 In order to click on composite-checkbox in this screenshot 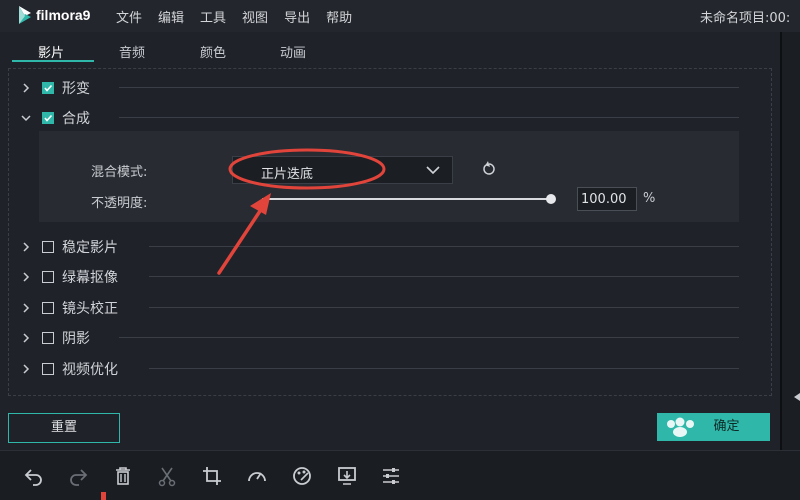, I will do `click(48, 118)`.